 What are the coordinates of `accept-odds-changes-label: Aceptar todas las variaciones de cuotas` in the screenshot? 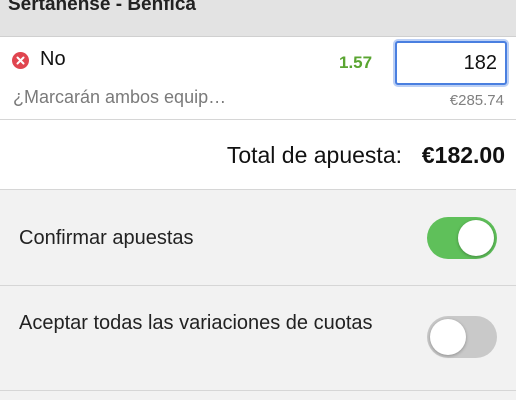 It's located at (196, 323).